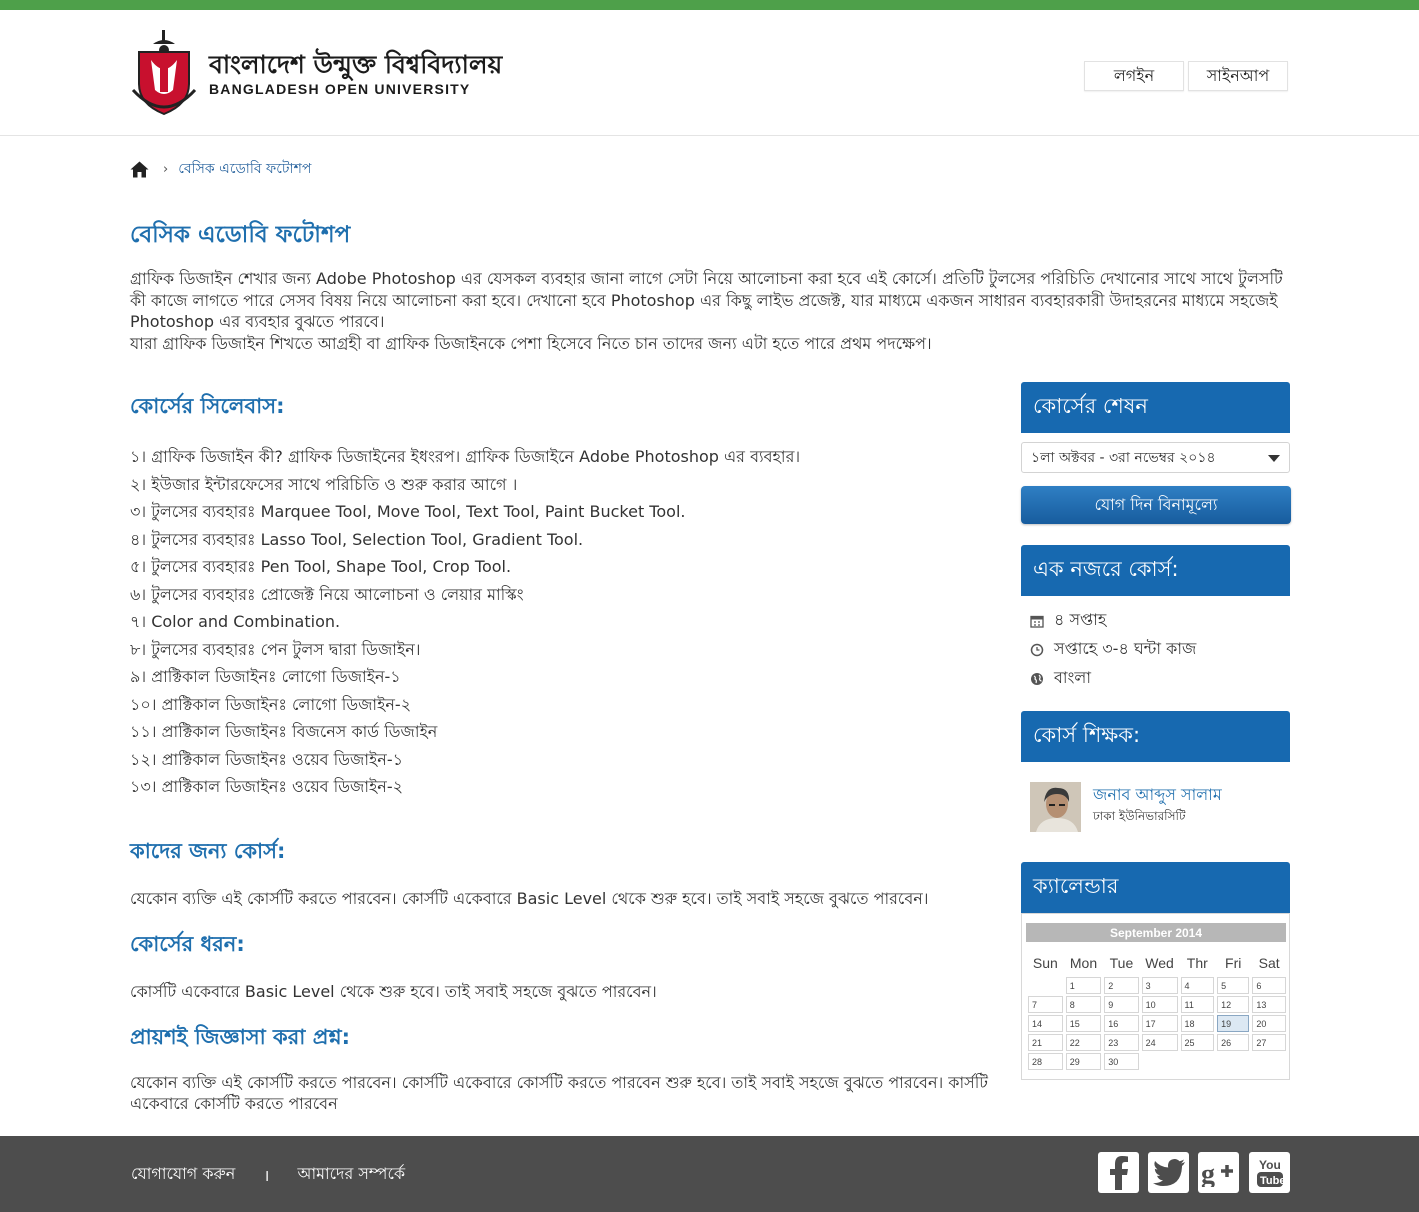 This screenshot has height=1212, width=1419. Describe the element at coordinates (1233, 1004) in the screenshot. I see `calendar-day: 12` at that location.